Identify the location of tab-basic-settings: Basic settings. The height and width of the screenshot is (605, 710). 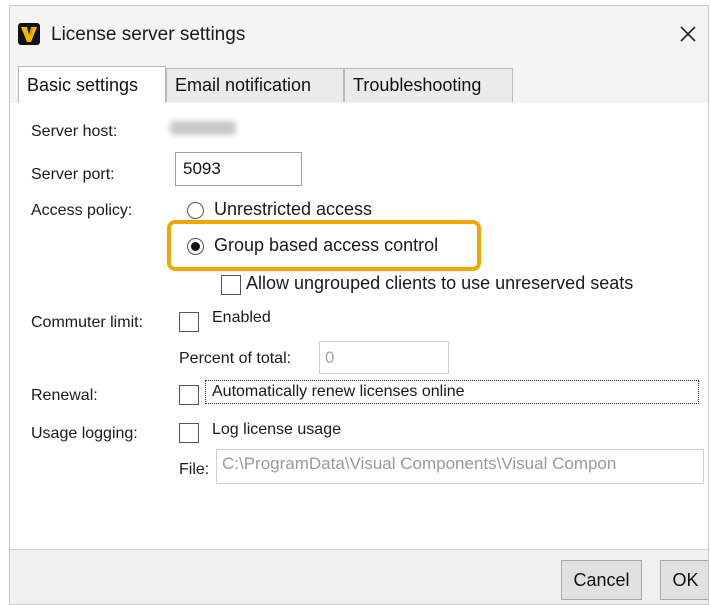
(92, 85).